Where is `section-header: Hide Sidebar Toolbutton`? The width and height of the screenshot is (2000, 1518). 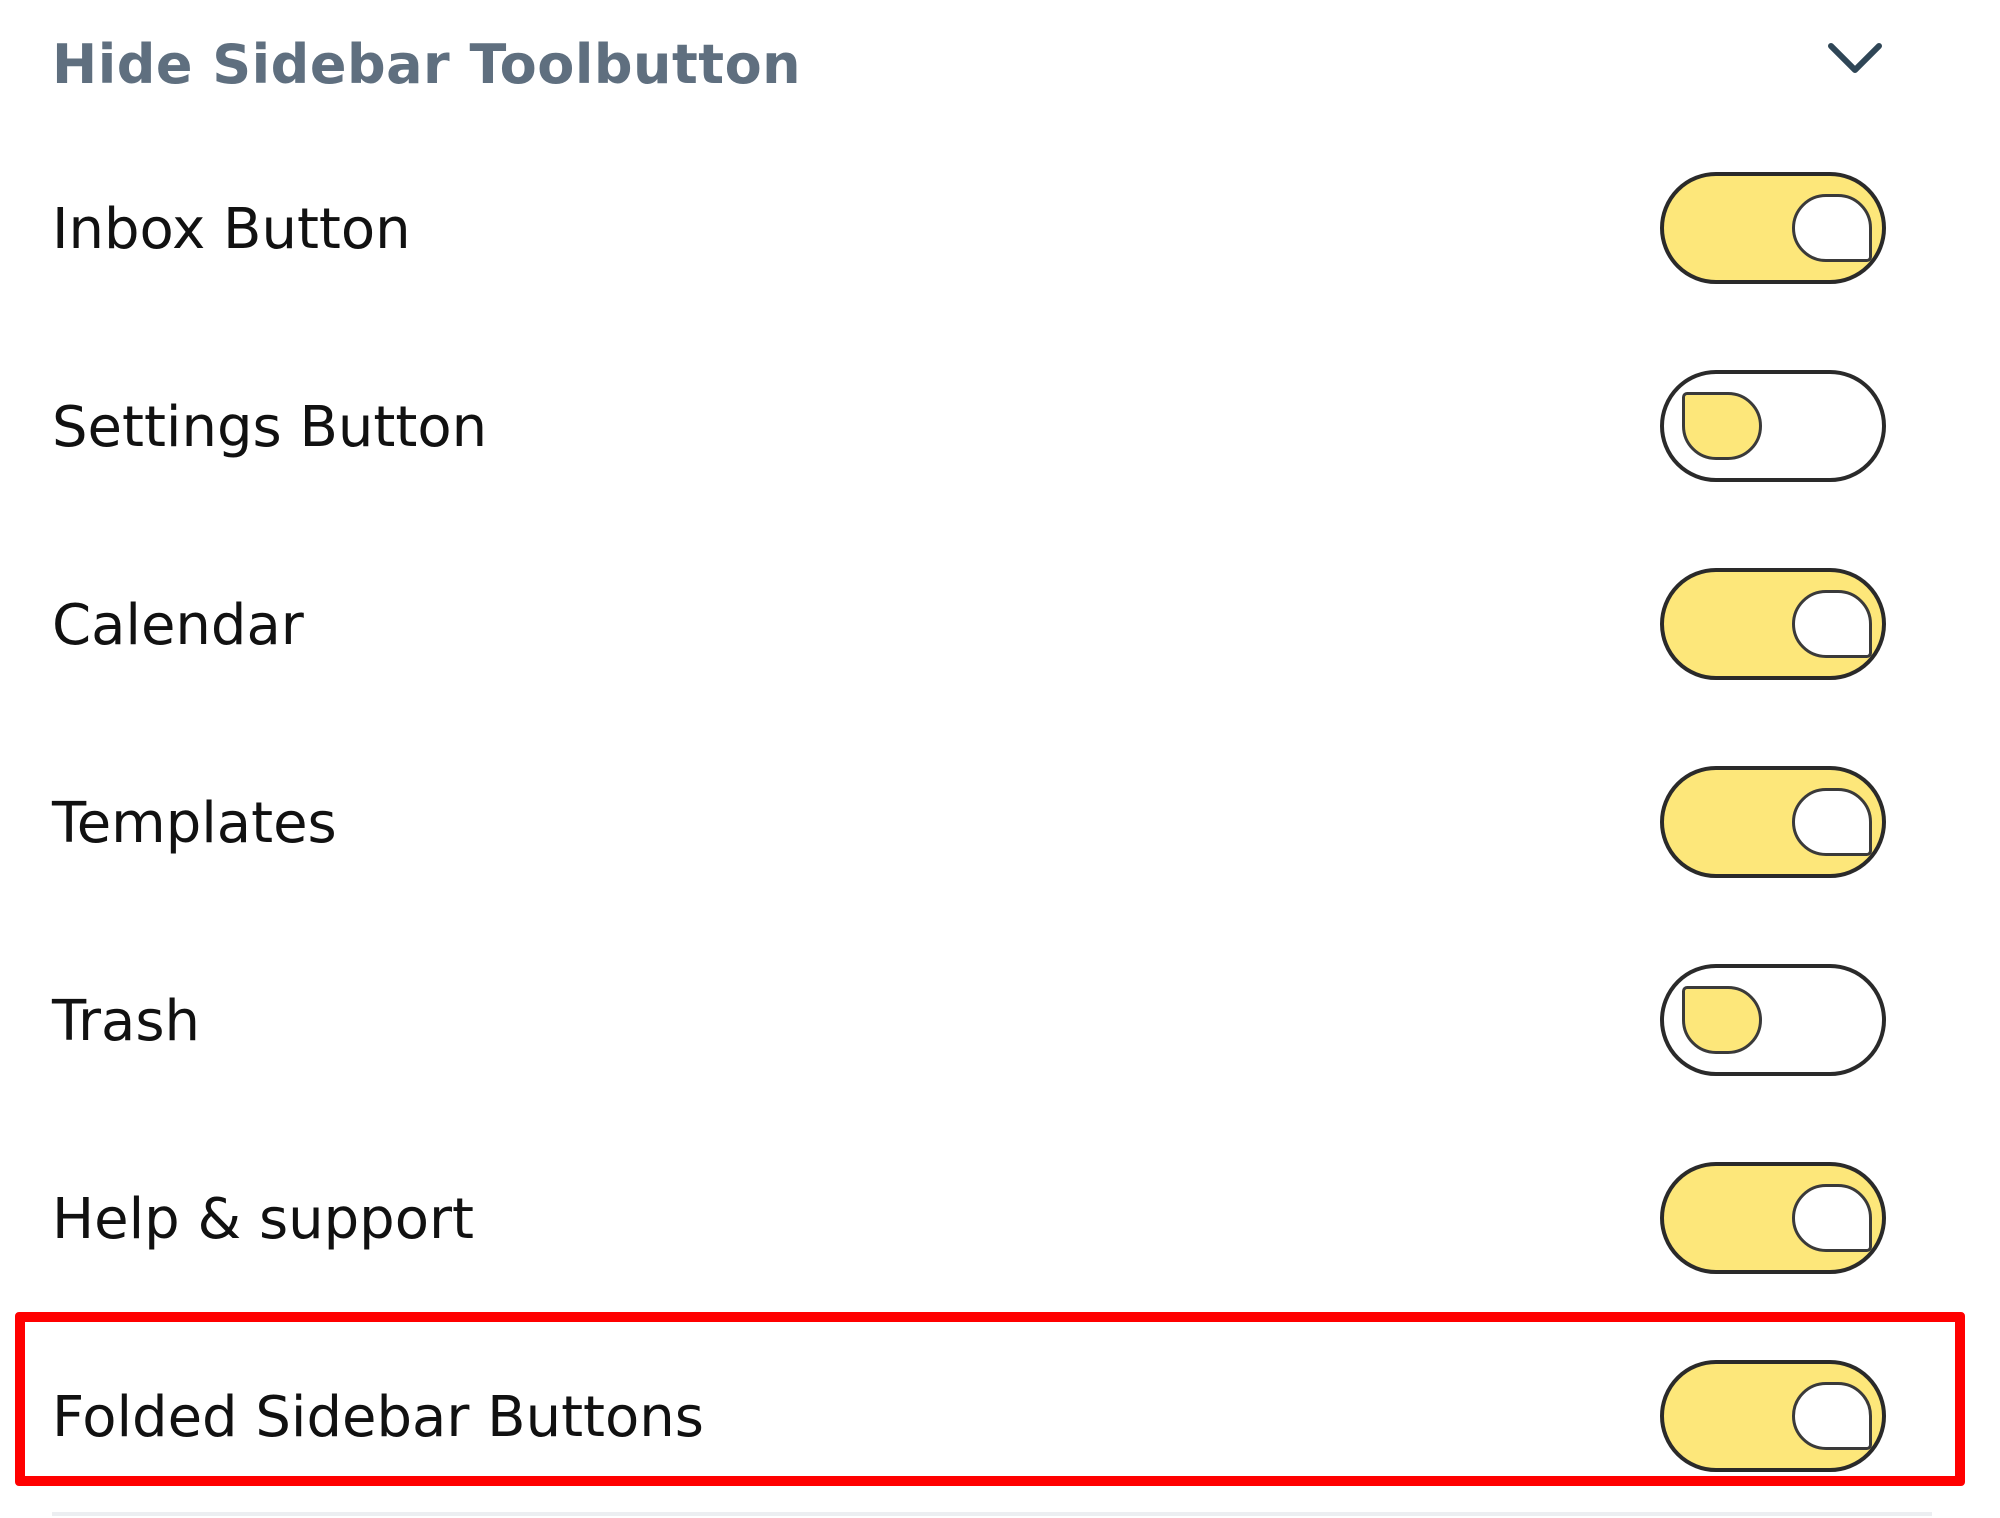 section-header: Hide Sidebar Toolbutton is located at coordinates (1000, 65).